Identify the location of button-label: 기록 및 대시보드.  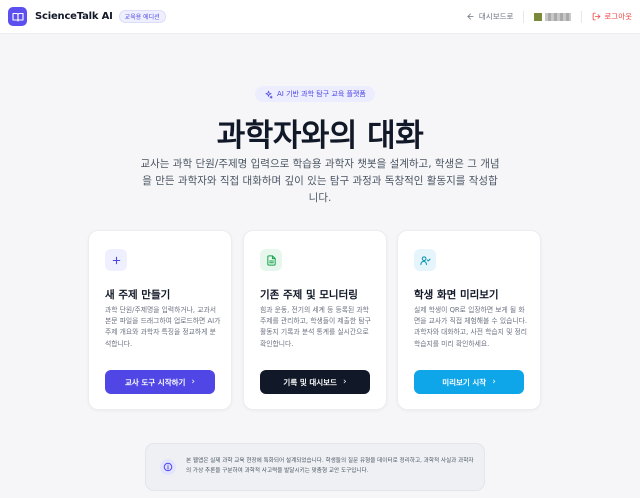
(310, 382).